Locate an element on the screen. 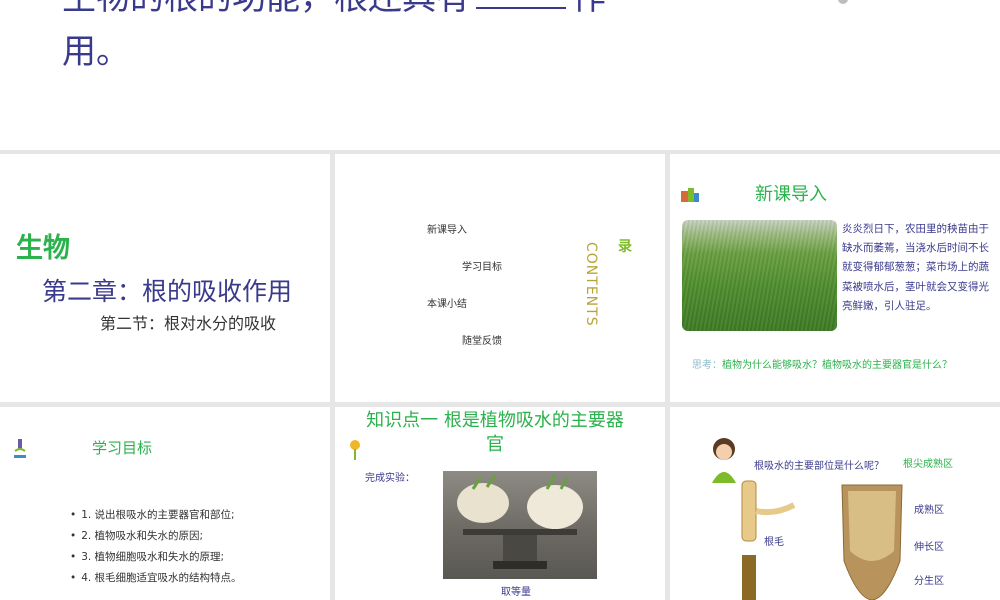 The height and width of the screenshot is (600, 1000). think-question-line: 思考：植物为什么能够吸水？植物吸水的主要器官是什么？ is located at coordinates (822, 363).